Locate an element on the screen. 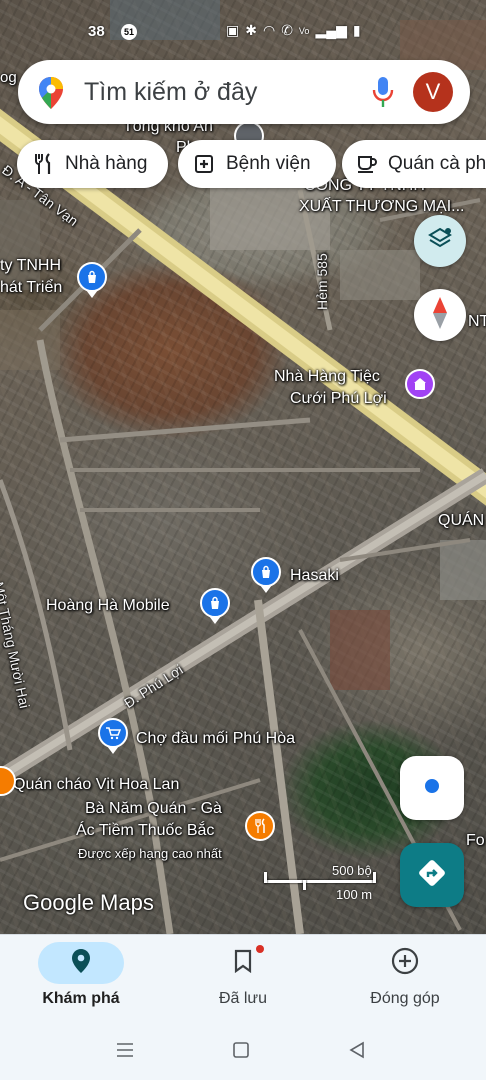  search-bar: Tìm kiếm ở đây V is located at coordinates (244, 92).